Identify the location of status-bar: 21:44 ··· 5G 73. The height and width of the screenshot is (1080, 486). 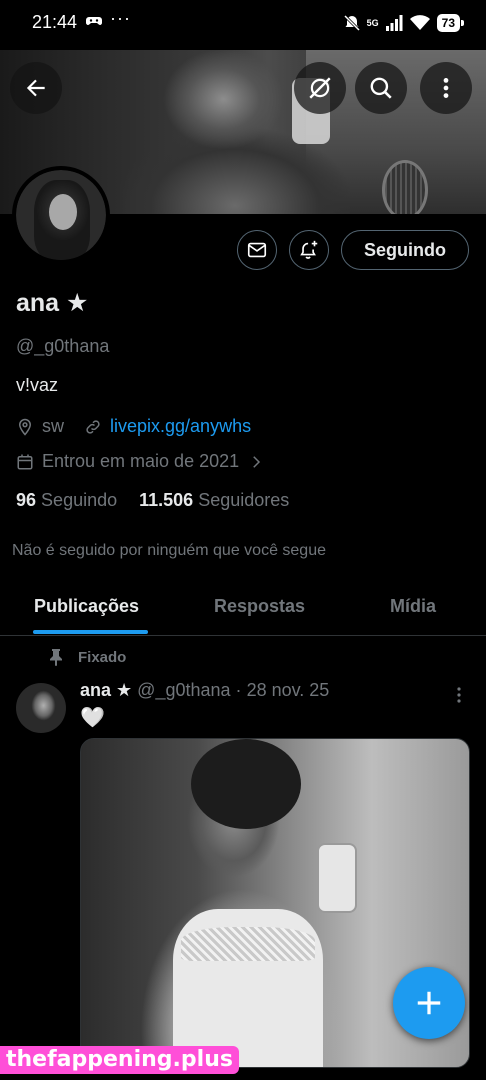
(243, 25).